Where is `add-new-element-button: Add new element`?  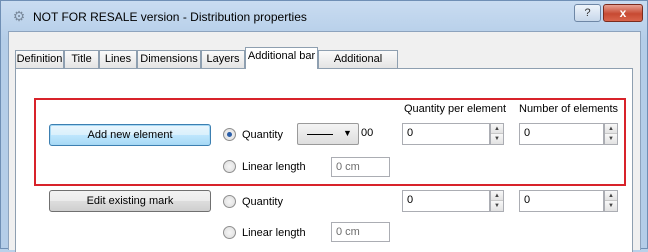 add-new-element-button: Add new element is located at coordinates (130, 135).